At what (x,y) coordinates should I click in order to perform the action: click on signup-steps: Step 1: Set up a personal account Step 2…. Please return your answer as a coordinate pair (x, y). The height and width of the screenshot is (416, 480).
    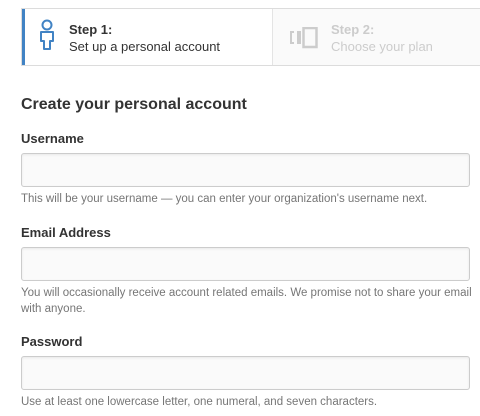
    Looking at the image, I should click on (250, 37).